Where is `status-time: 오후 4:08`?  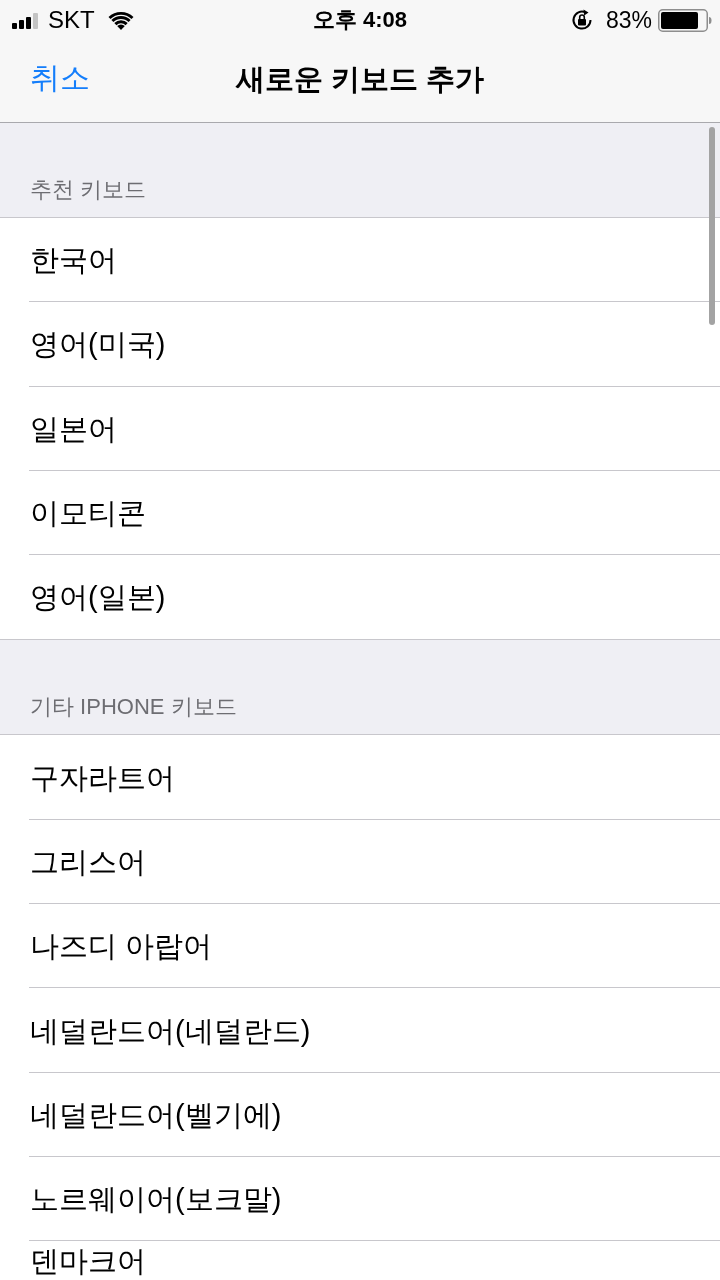
status-time: 오후 4:08 is located at coordinates (360, 20).